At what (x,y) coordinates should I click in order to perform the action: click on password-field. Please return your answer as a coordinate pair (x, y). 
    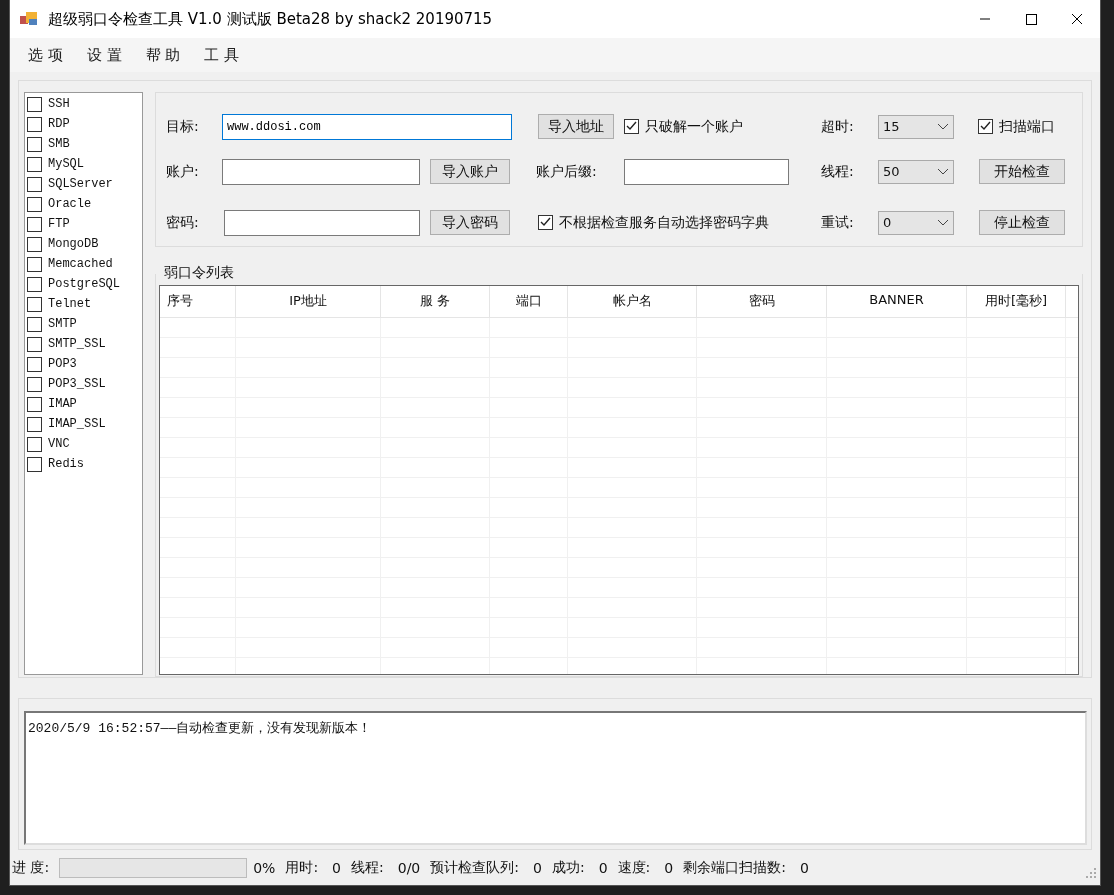
    Looking at the image, I should click on (322, 222).